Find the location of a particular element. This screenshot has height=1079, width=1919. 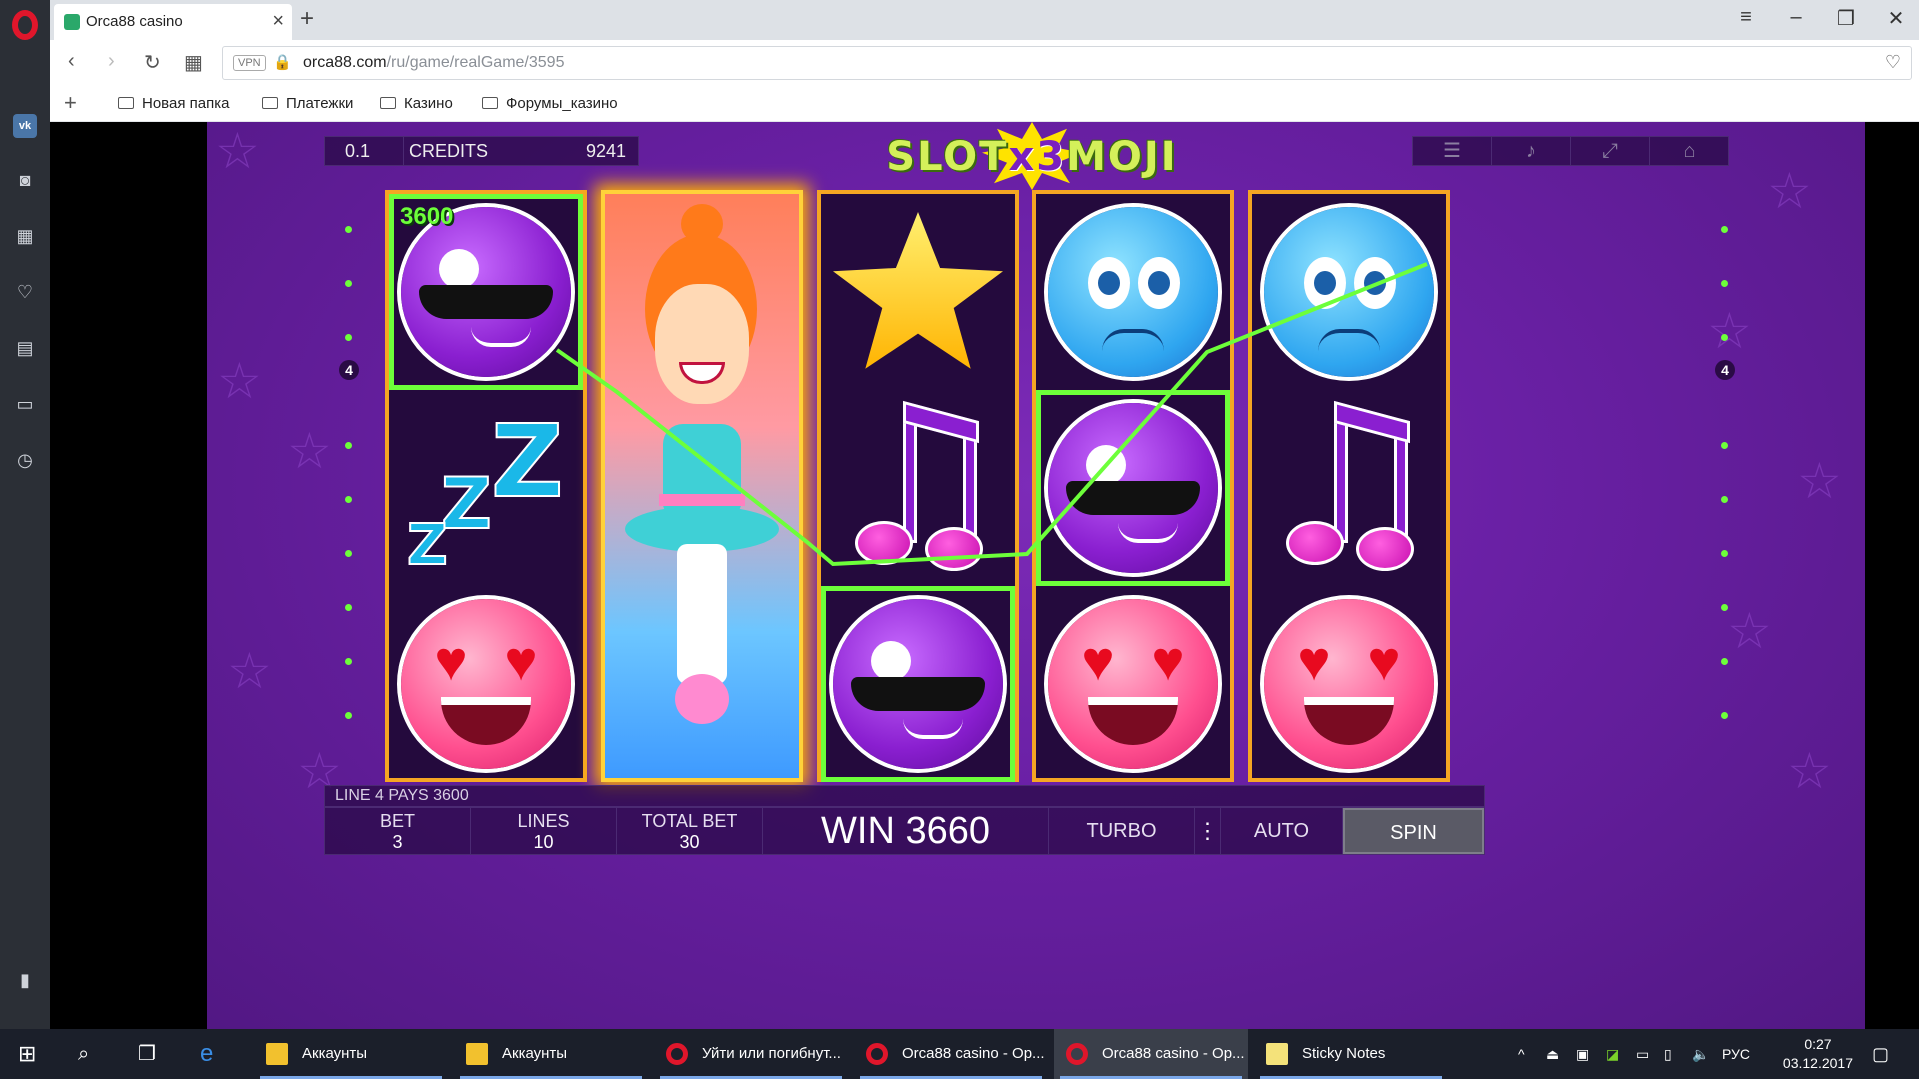

opera-logo-icon is located at coordinates (25, 25).